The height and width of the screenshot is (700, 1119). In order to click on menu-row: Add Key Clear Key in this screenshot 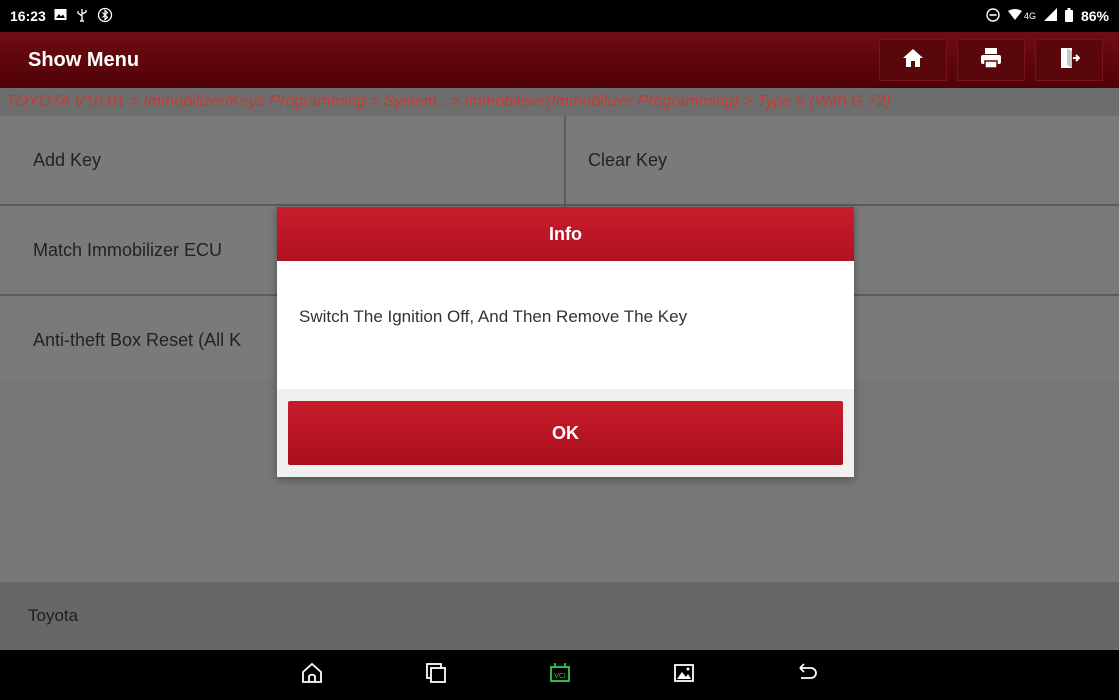, I will do `click(559, 161)`.